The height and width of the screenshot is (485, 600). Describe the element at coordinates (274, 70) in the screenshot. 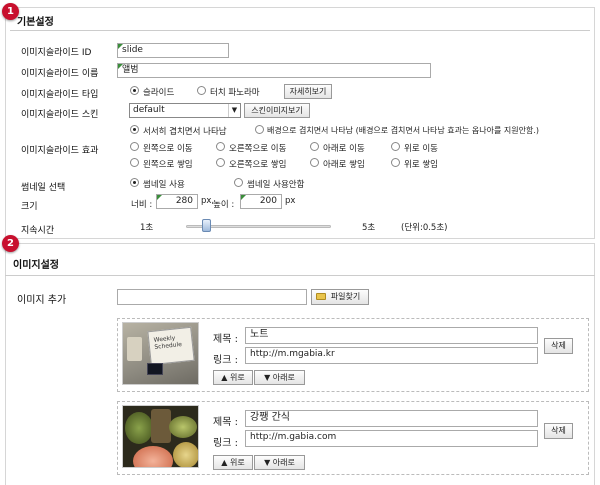

I see `slide-name-input: 앨범` at that location.